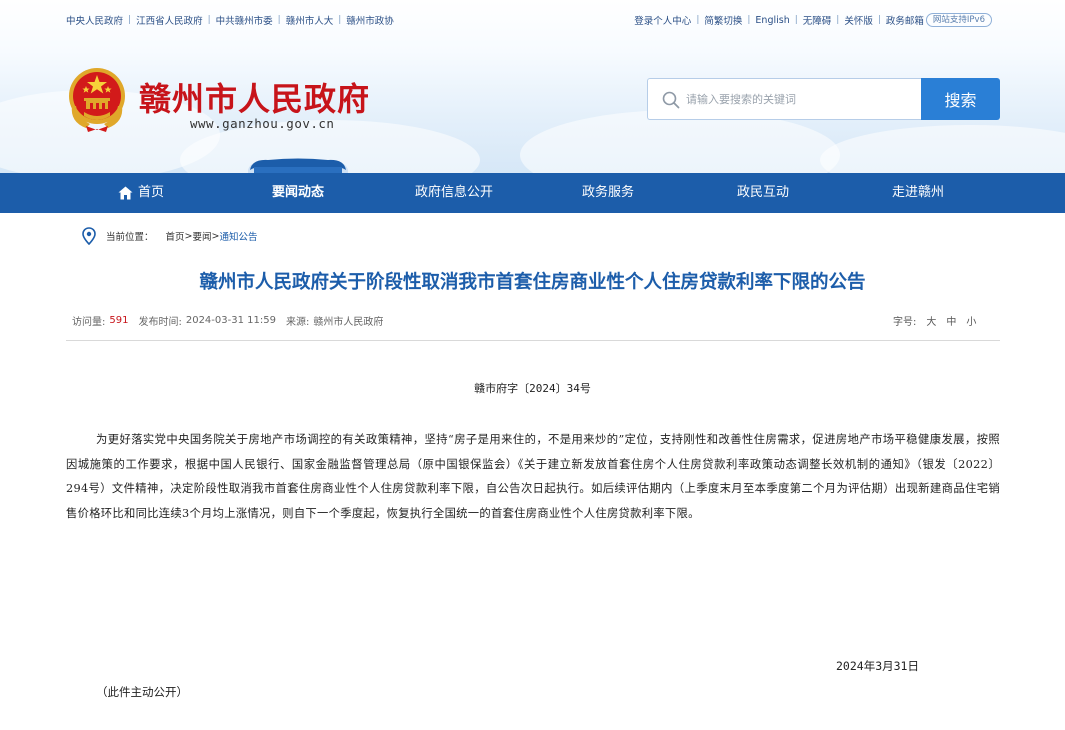 The image size is (1065, 730). What do you see at coordinates (971, 320) in the screenshot?
I see `font-size-small: 小` at bounding box center [971, 320].